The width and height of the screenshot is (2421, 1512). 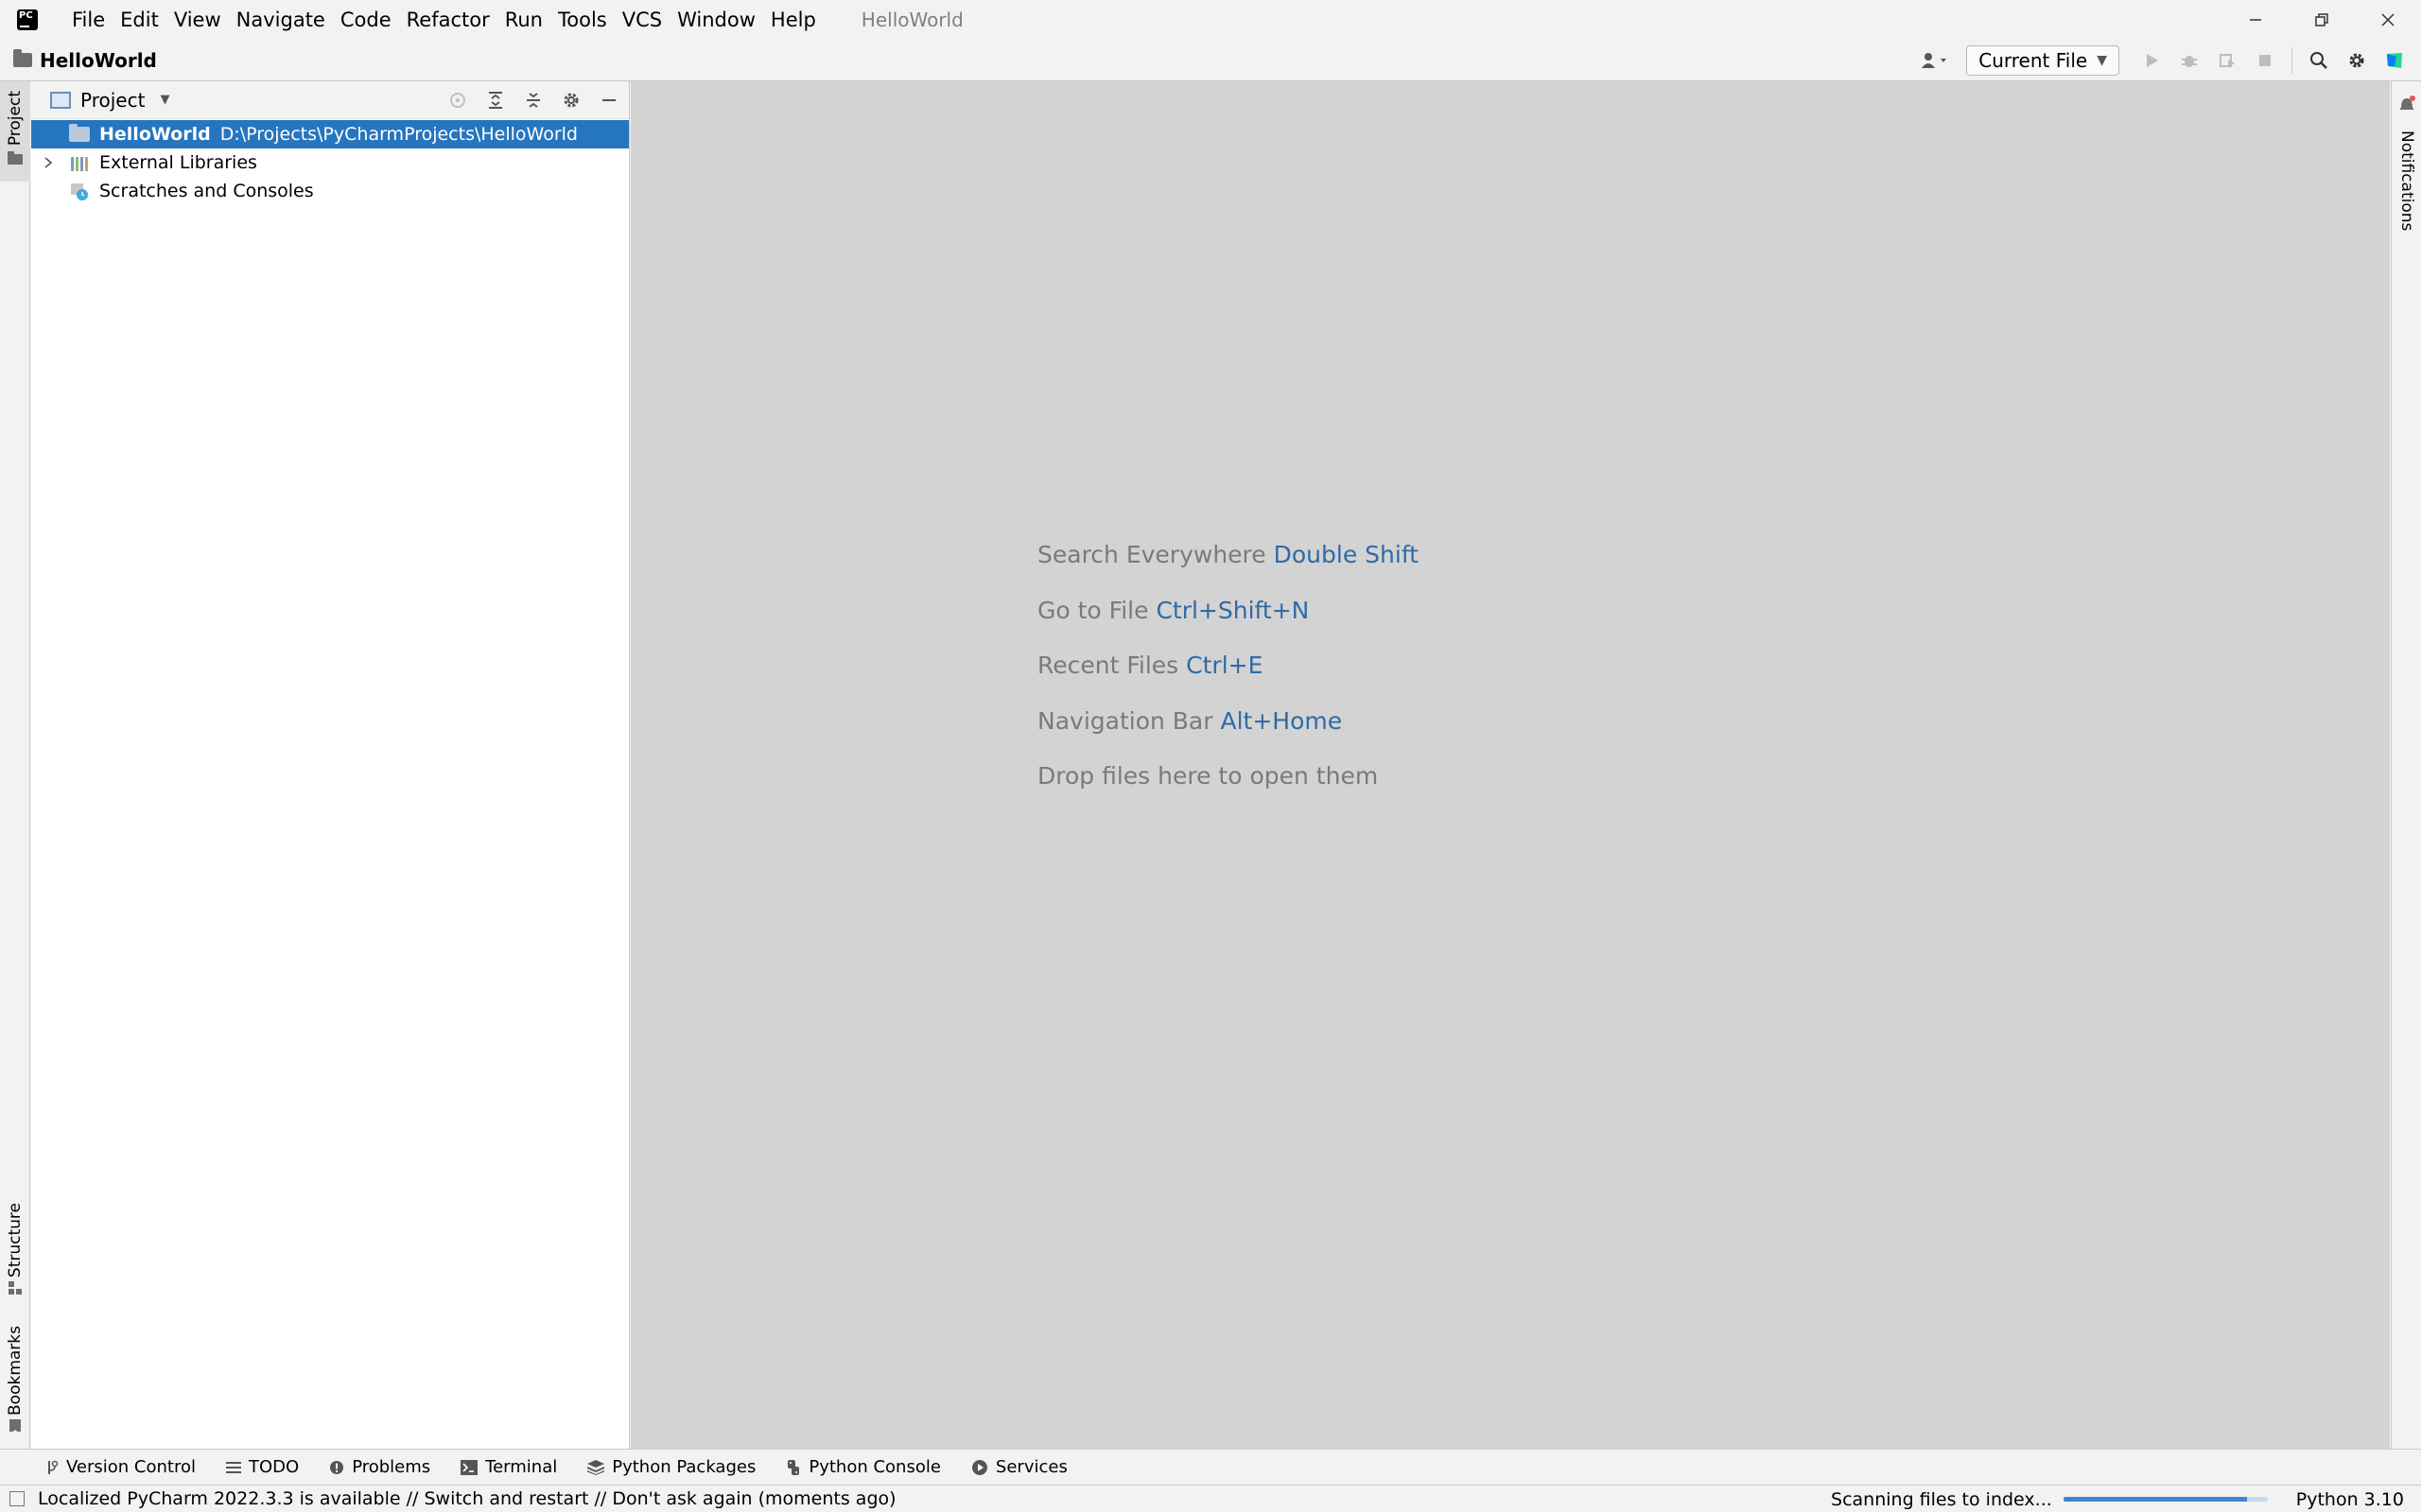 What do you see at coordinates (1224, 666) in the screenshot?
I see `hint-shortcut: Ctrl+E` at bounding box center [1224, 666].